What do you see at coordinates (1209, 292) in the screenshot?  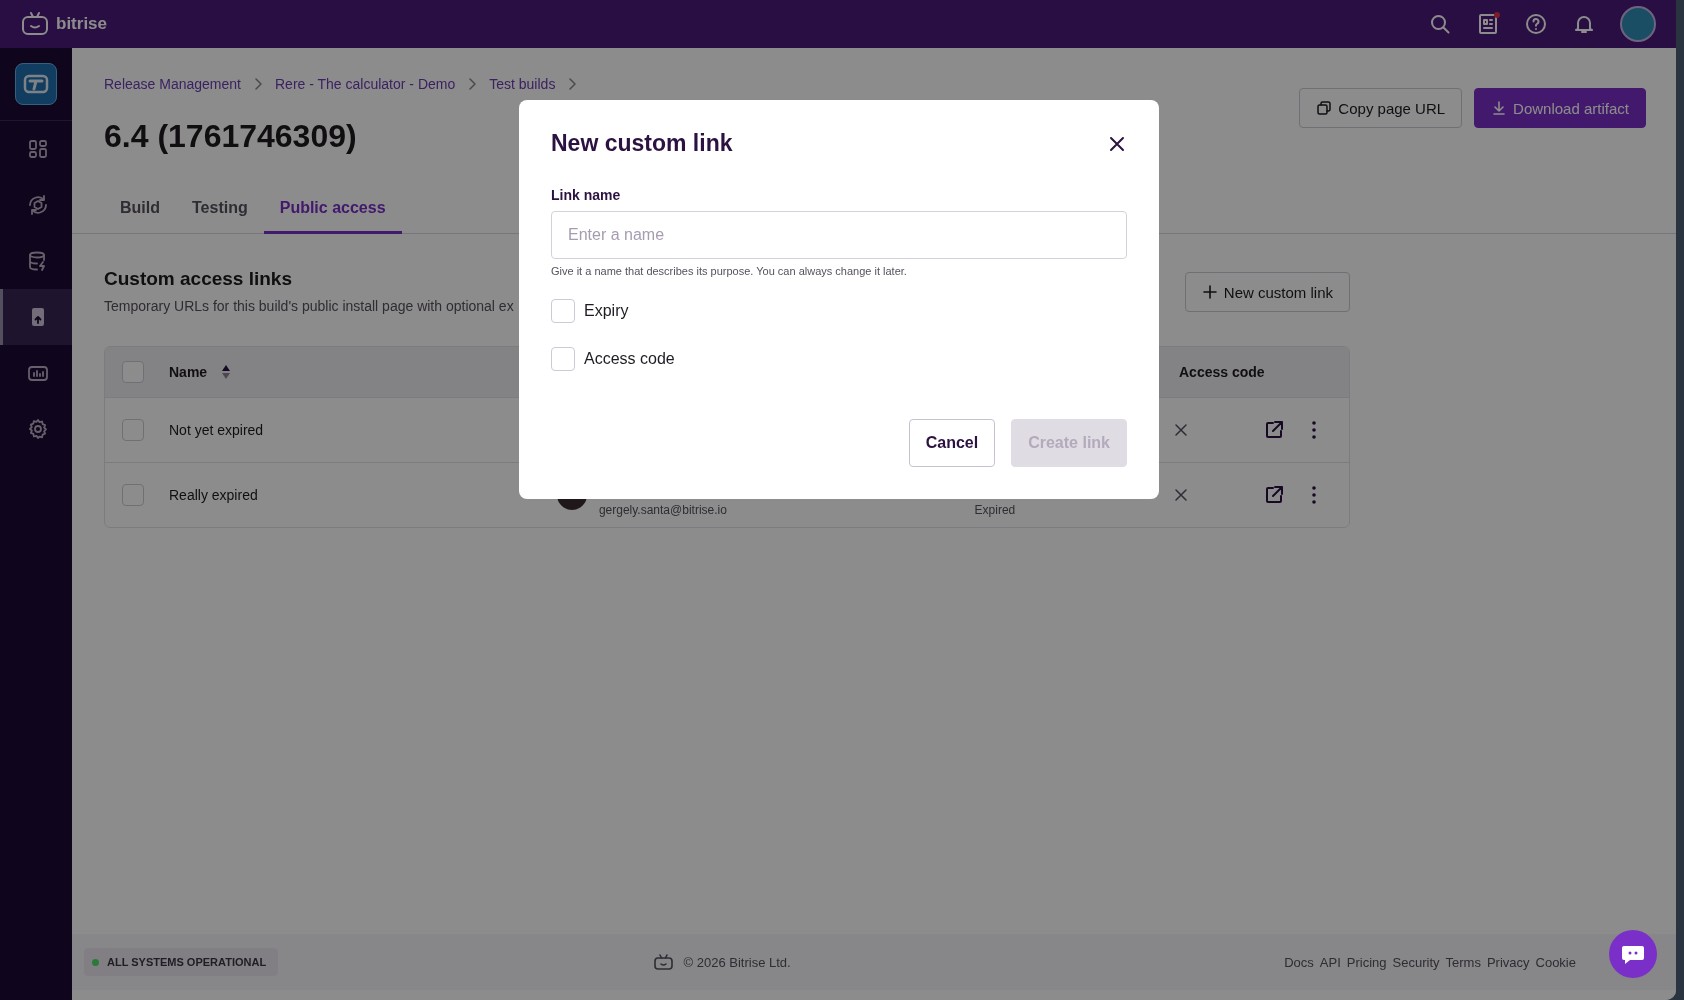 I see `plus-icon` at bounding box center [1209, 292].